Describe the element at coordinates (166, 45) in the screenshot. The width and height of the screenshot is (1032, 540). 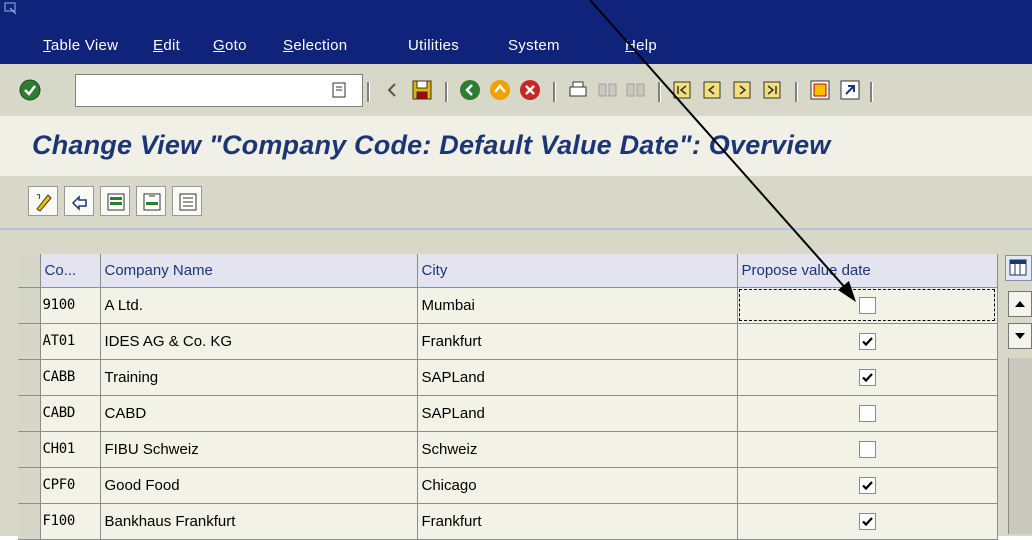
I see `menu-edit: Edit` at that location.